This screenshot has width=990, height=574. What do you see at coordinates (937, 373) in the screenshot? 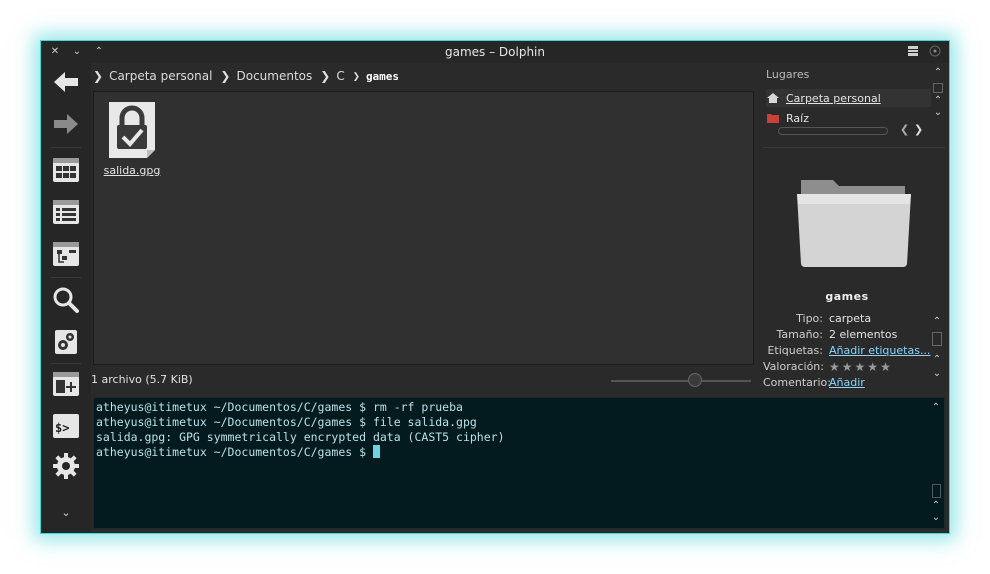
I see `info-scroll-down-icon: ⌄` at bounding box center [937, 373].